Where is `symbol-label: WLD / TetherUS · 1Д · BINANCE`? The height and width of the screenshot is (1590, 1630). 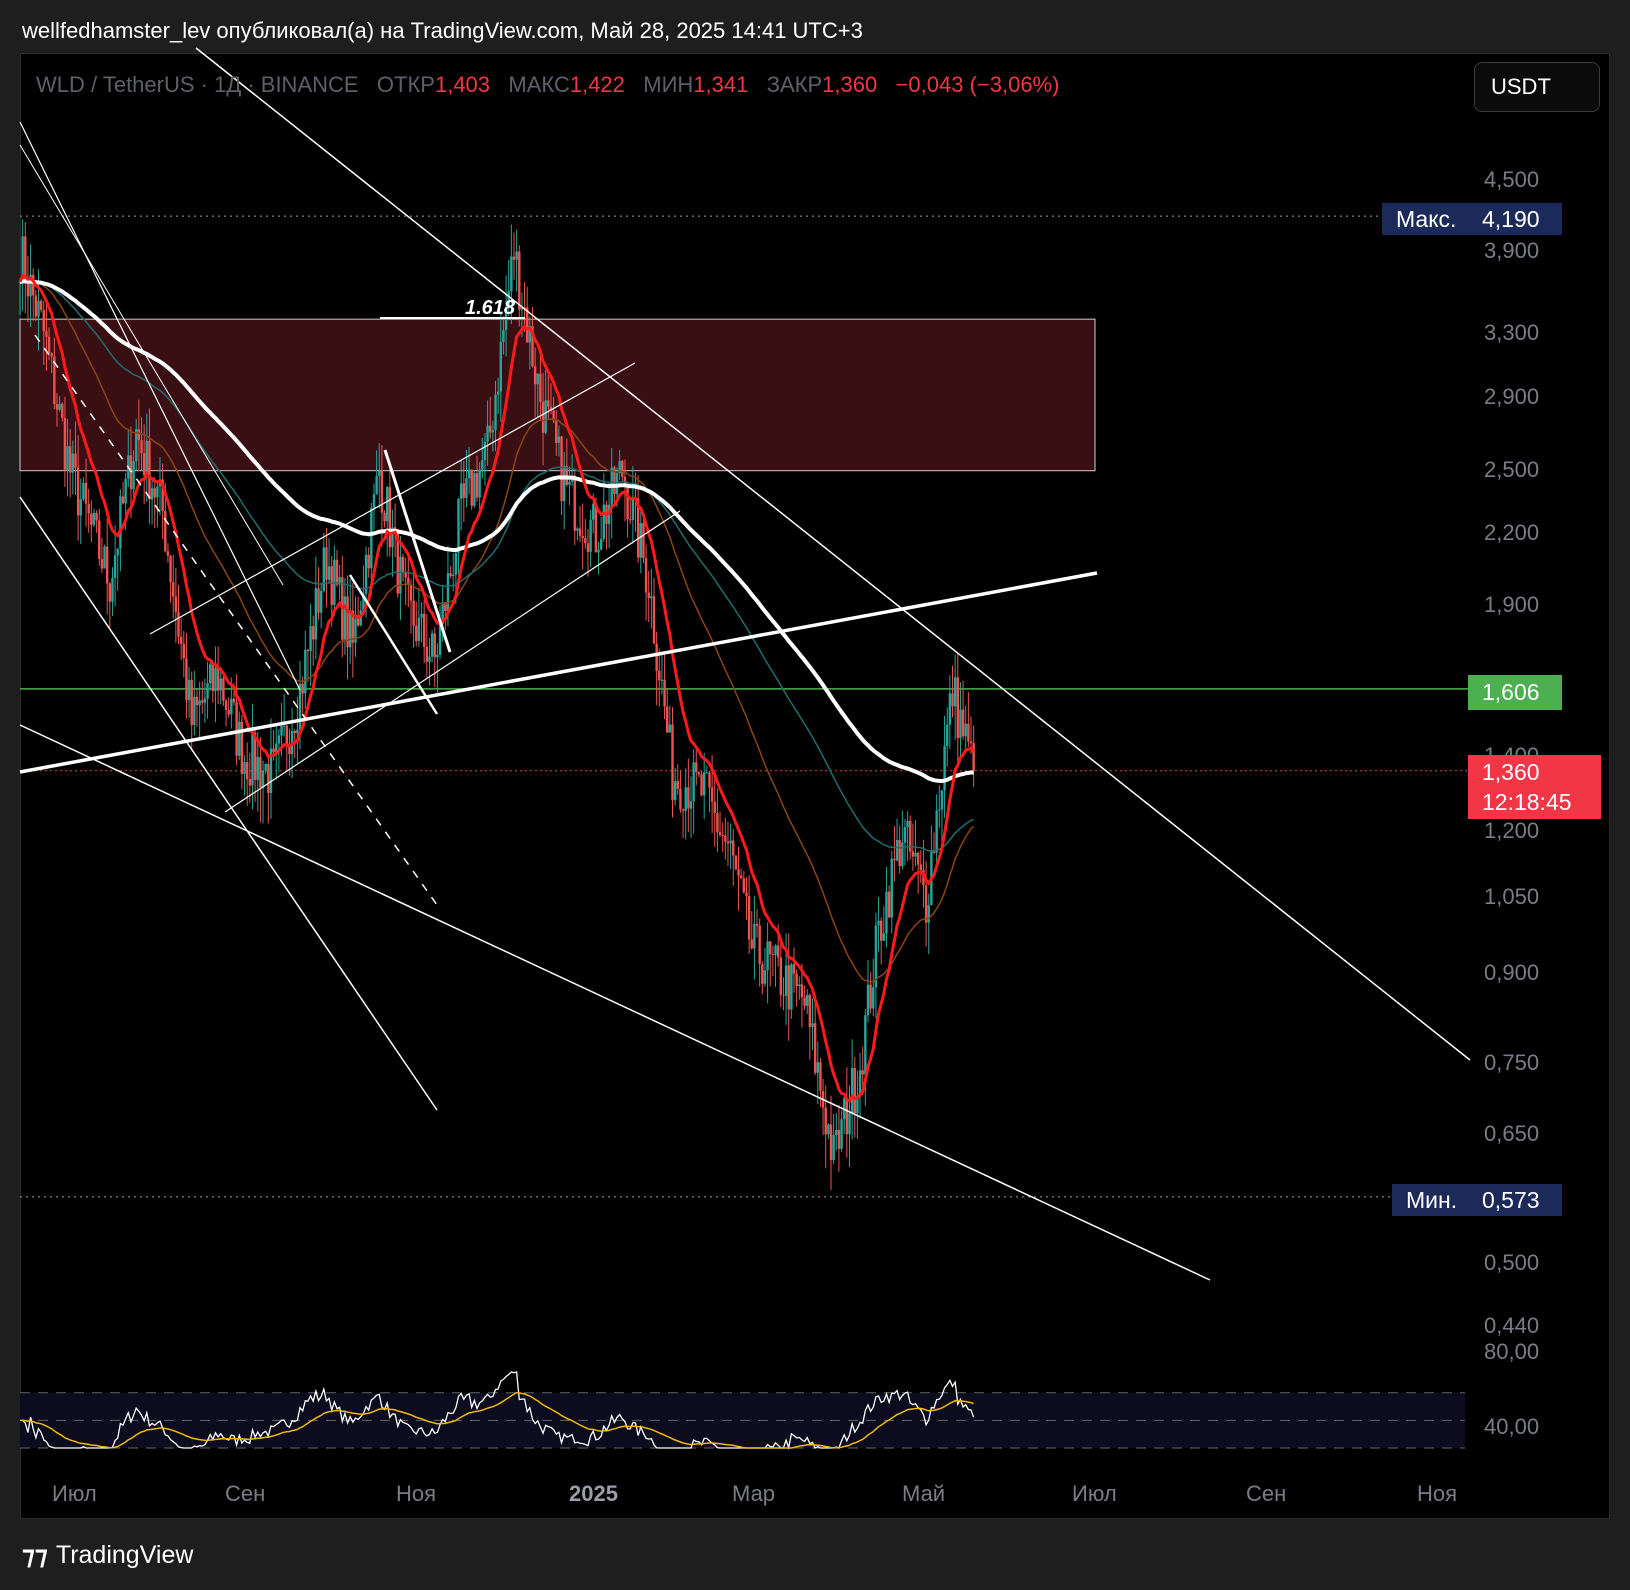 symbol-label: WLD / TetherUS · 1Д · BINANCE is located at coordinates (197, 84).